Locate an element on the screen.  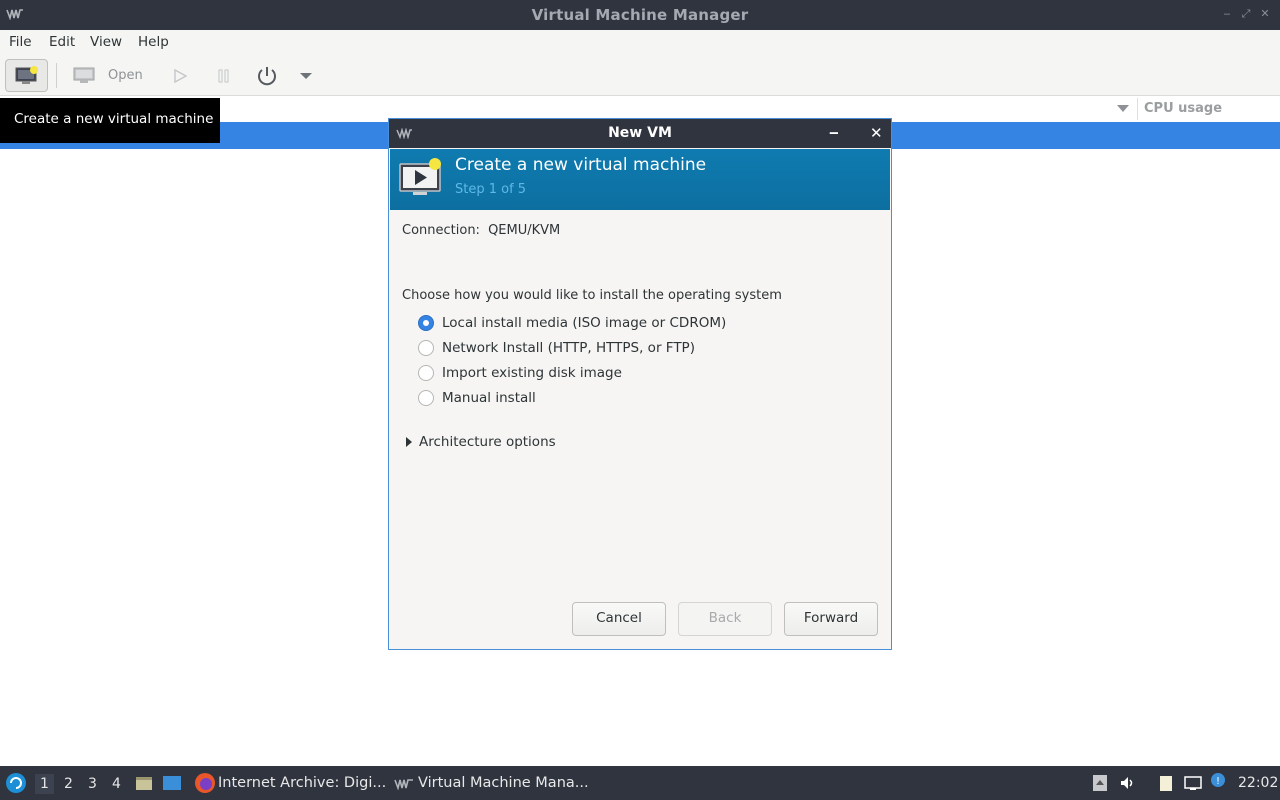
main-titlebar: Virtual Machine Manager ‒ ⤢ ✕ is located at coordinates (640, 15).